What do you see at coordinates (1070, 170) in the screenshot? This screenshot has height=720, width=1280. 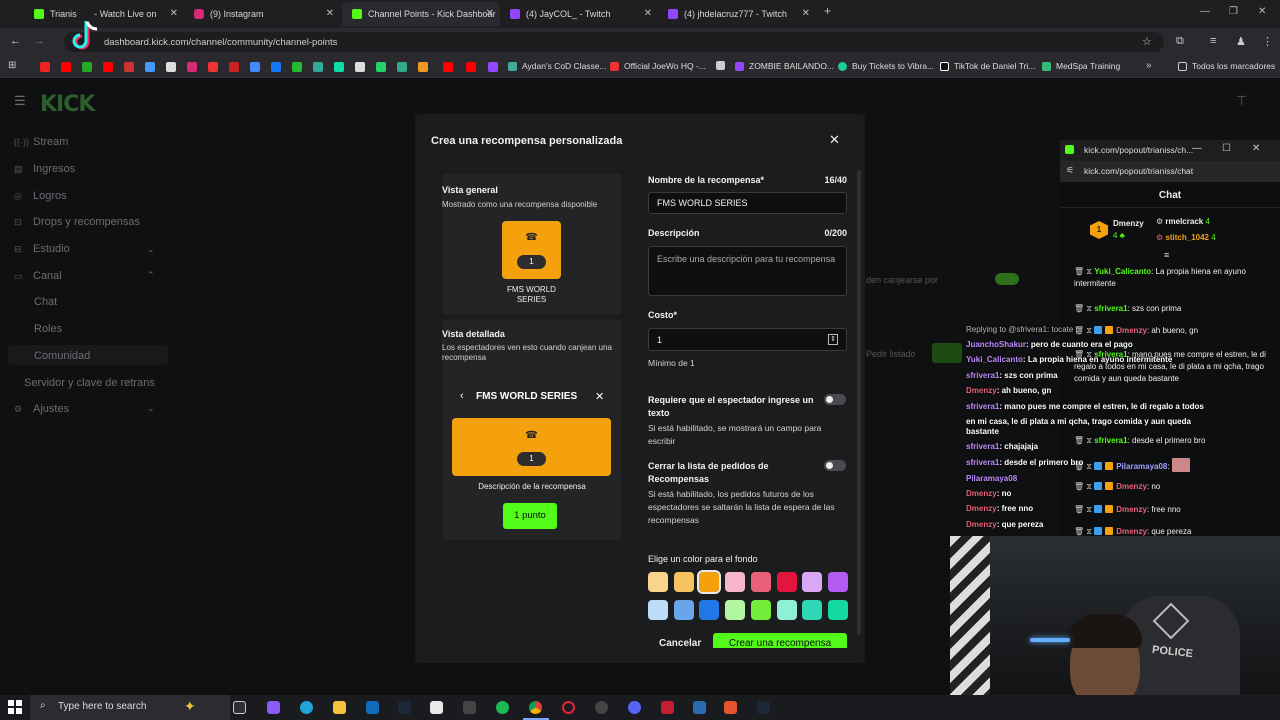 I see `tune-icon: ⚟` at bounding box center [1070, 170].